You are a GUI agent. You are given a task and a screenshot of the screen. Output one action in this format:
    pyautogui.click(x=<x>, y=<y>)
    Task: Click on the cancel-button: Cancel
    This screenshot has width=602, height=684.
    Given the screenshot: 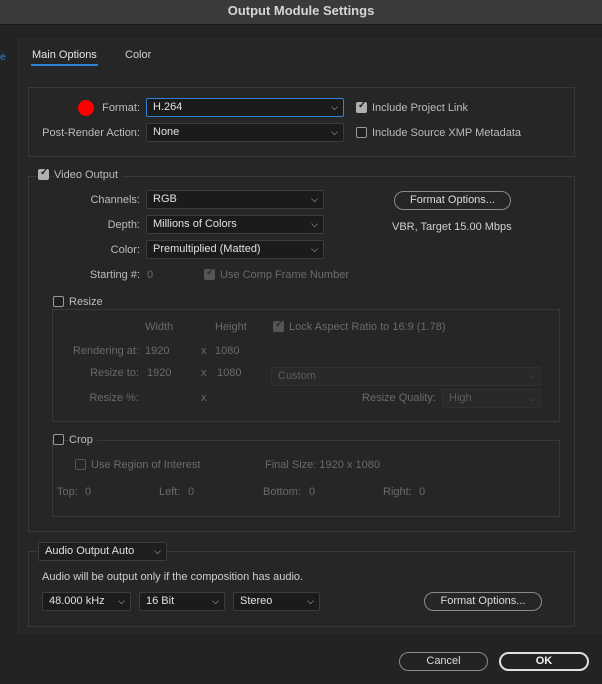 What is the action you would take?
    pyautogui.click(x=443, y=661)
    